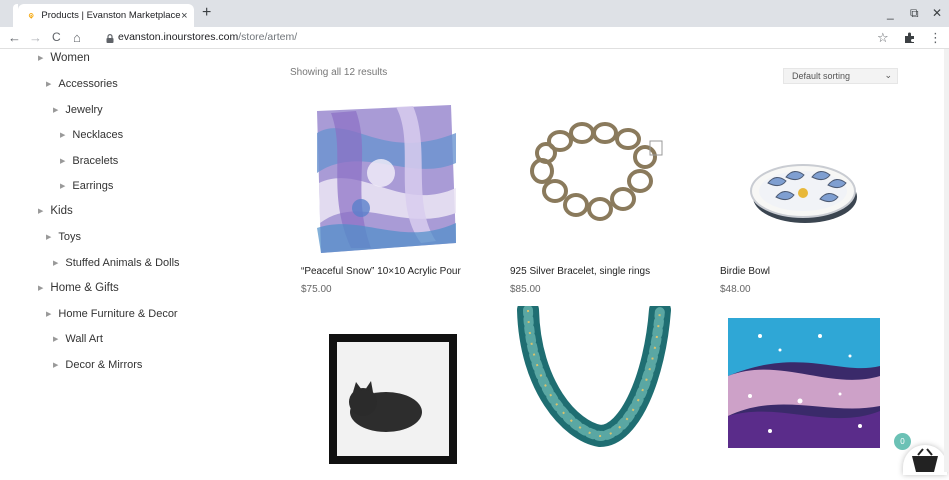 Image resolution: width=949 pixels, height=480 pixels. Describe the element at coordinates (339, 72) in the screenshot. I see `results-count: Showing all 12 results` at that location.